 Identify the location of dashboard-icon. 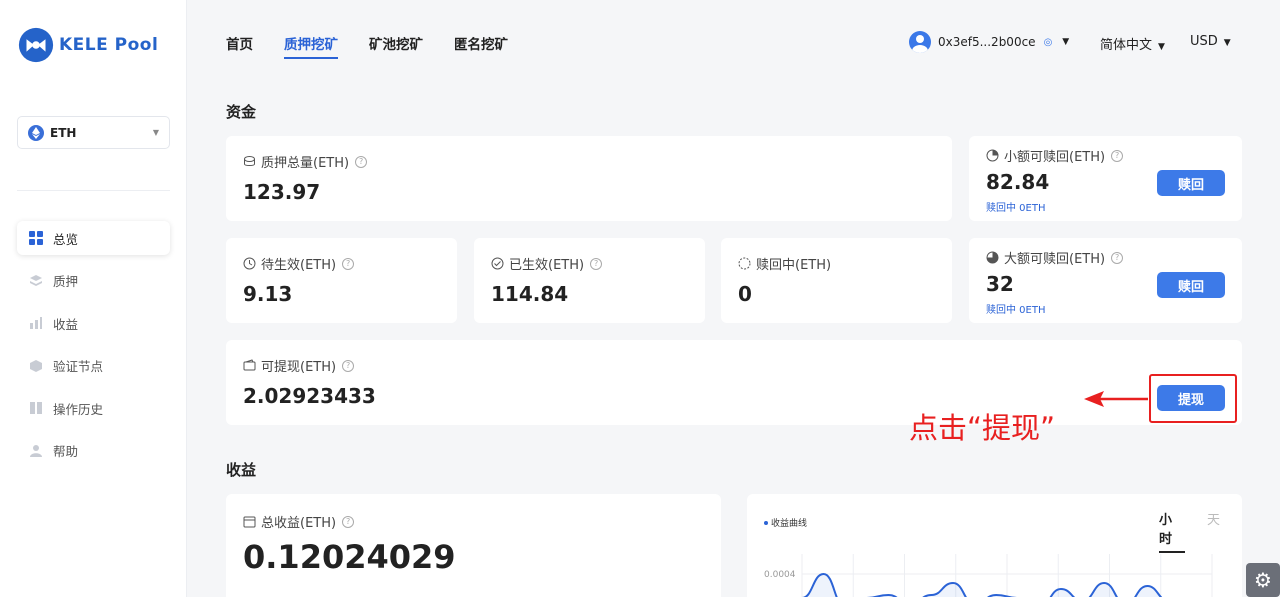
(36, 238).